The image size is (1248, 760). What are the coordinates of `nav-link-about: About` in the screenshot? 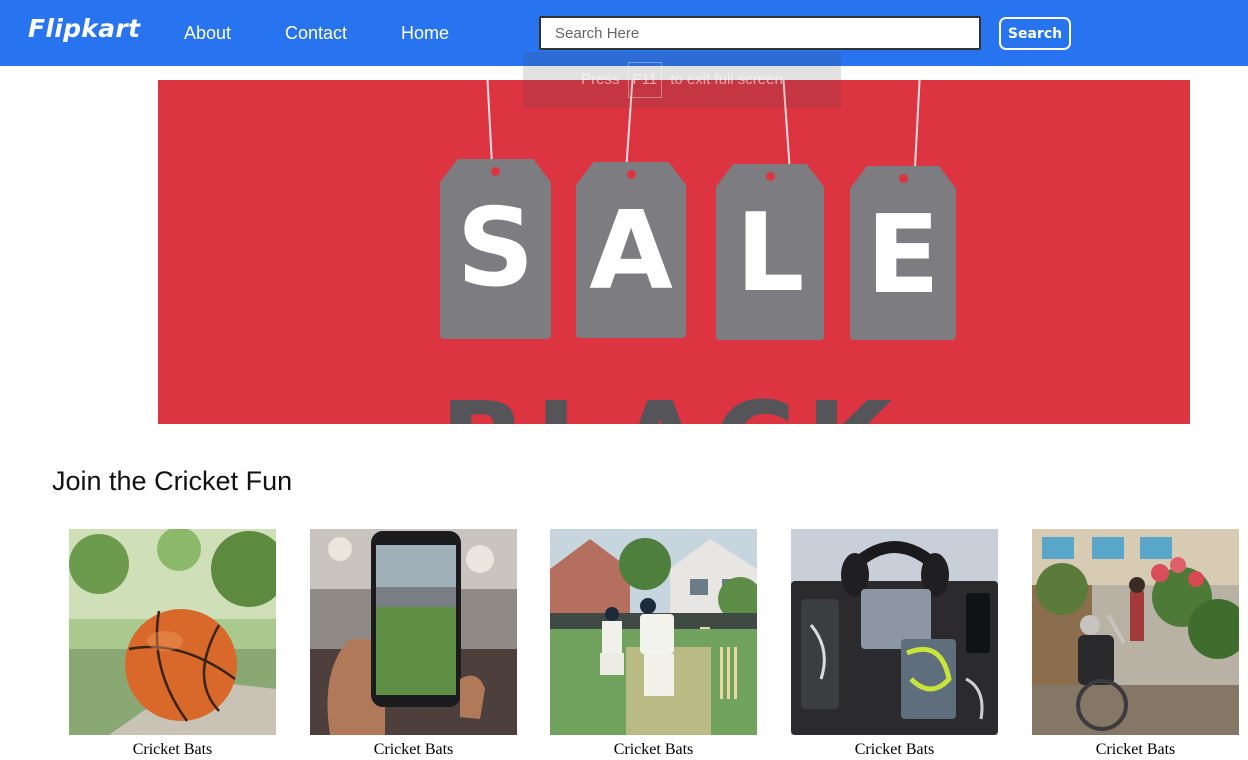 It's located at (207, 33).